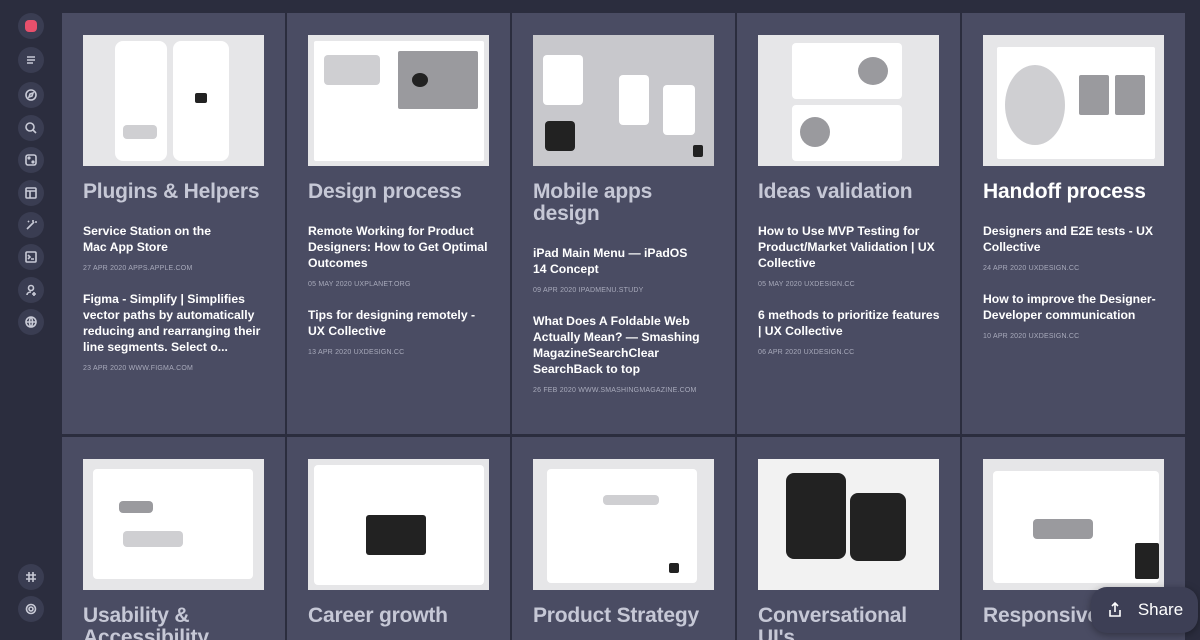  What do you see at coordinates (31, 60) in the screenshot?
I see `list-icon` at bounding box center [31, 60].